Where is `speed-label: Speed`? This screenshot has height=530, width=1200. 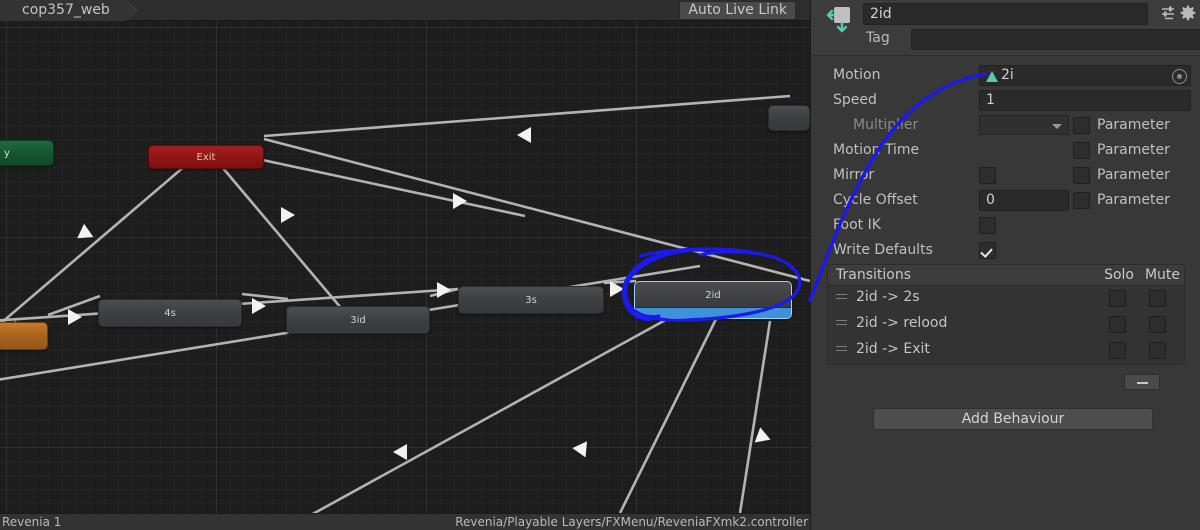 speed-label: Speed is located at coordinates (855, 100).